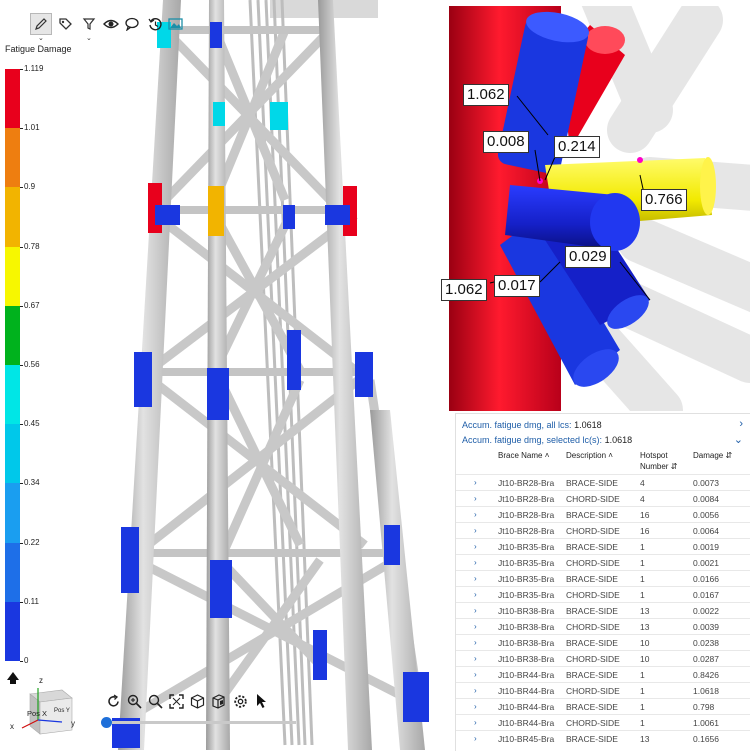  I want to click on view-cube-side-face: Pos Y, so click(62, 711).